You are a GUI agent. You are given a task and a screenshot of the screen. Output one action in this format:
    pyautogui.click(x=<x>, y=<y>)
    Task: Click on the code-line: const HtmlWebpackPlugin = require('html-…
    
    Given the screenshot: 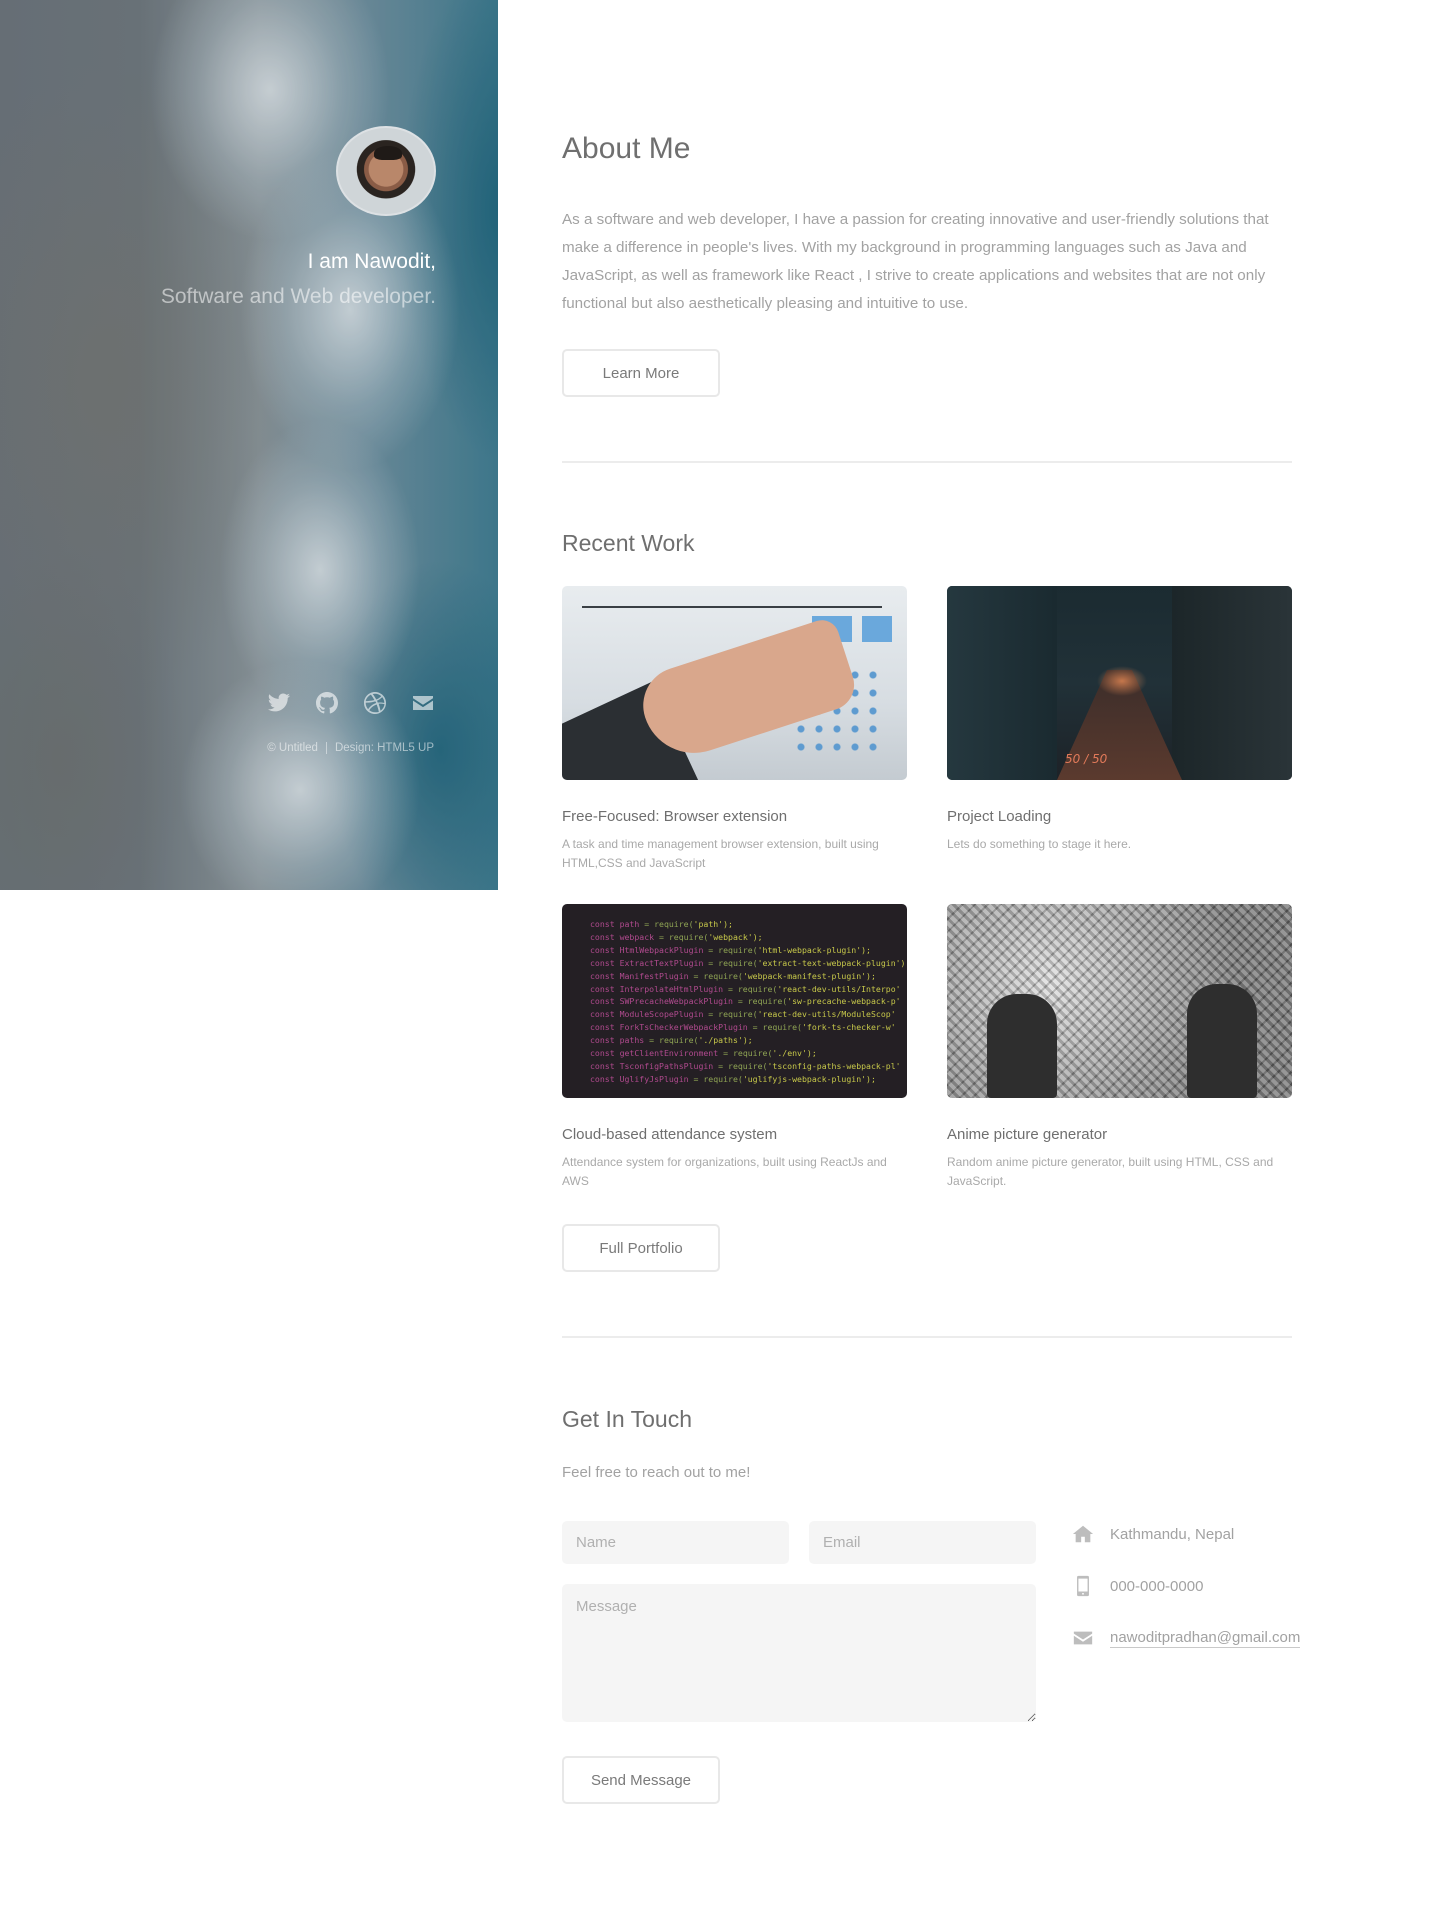 What is the action you would take?
    pyautogui.click(x=730, y=949)
    